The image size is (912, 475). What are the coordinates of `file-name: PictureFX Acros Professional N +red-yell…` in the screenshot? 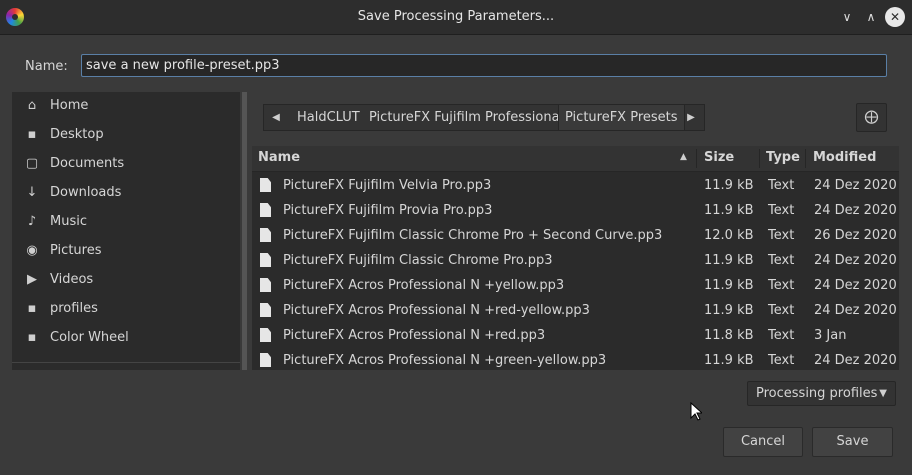 It's located at (436, 310).